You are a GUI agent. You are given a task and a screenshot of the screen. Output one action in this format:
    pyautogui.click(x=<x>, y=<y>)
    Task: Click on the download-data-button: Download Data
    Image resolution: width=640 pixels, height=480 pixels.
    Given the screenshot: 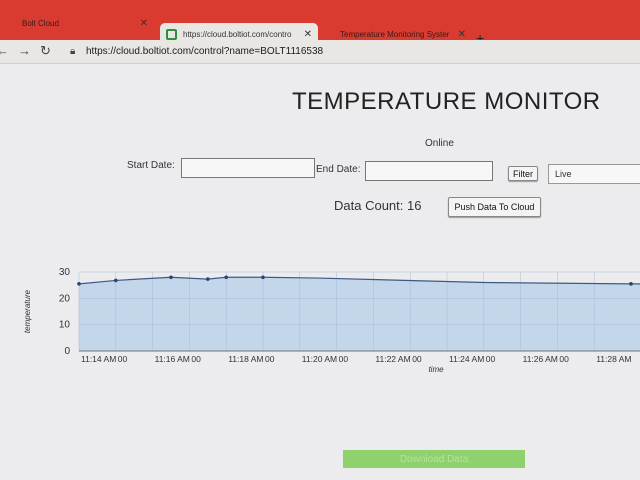 What is the action you would take?
    pyautogui.click(x=434, y=459)
    